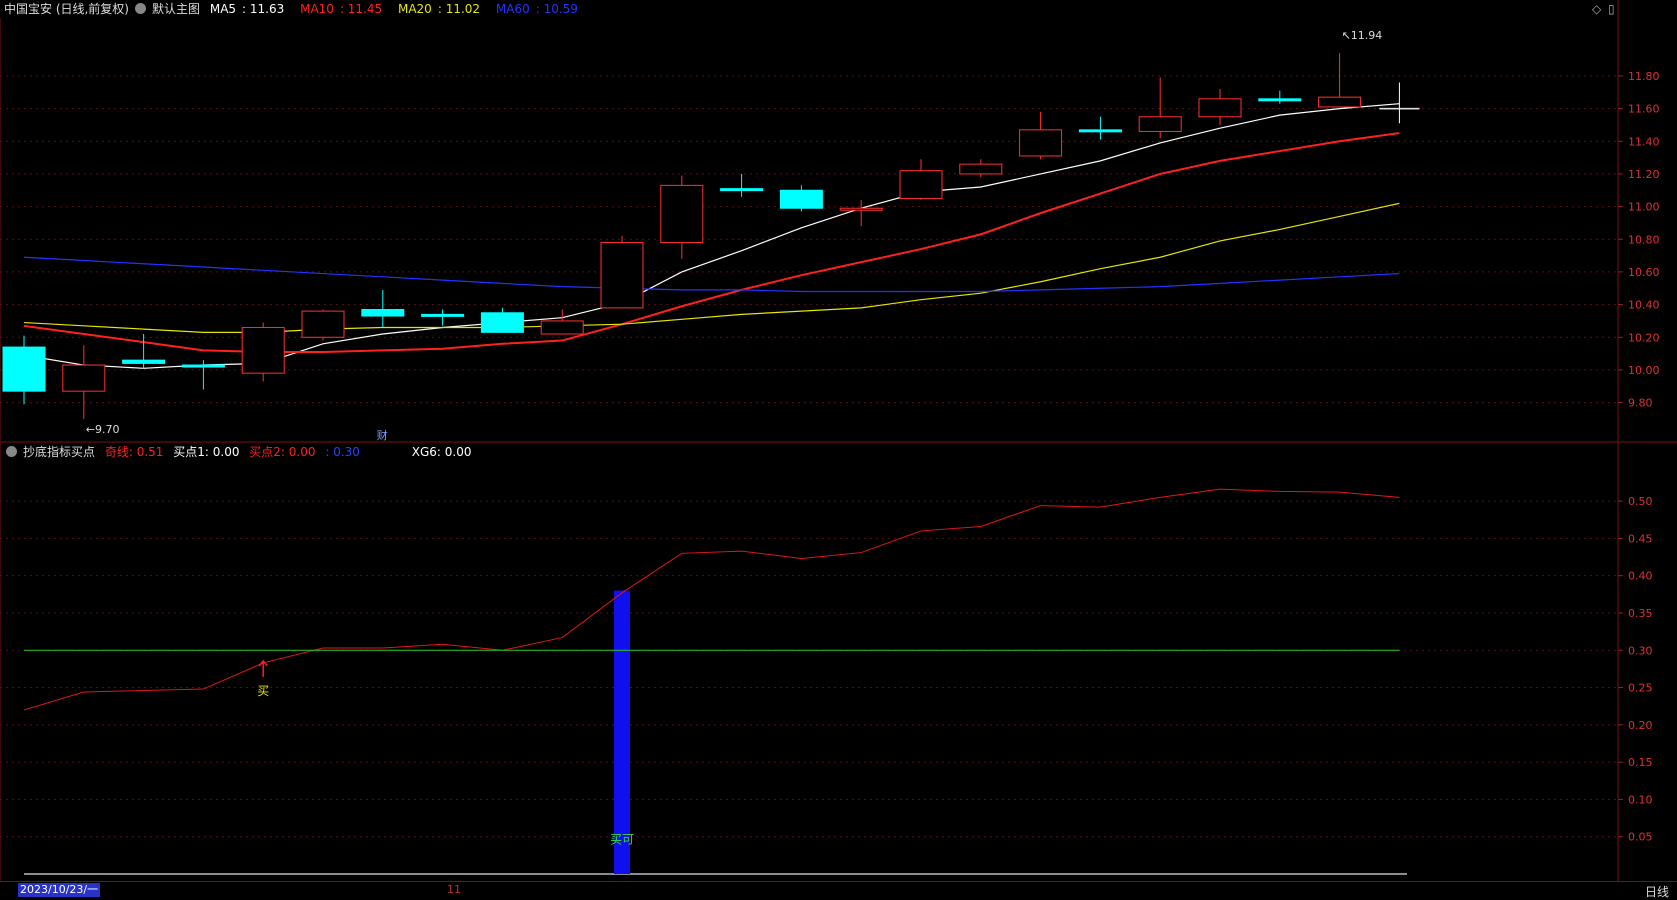 This screenshot has width=1677, height=900. I want to click on main-y-tick-label: 10.00, so click(1644, 370).